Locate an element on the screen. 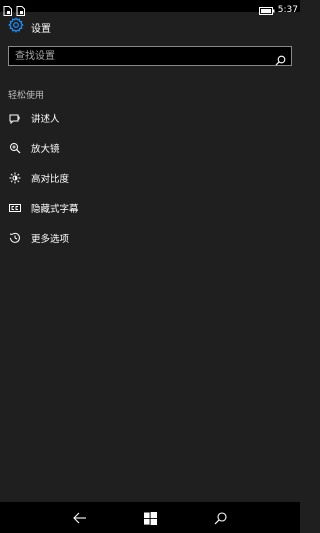  section-title: 轻松使用 is located at coordinates (26, 96).